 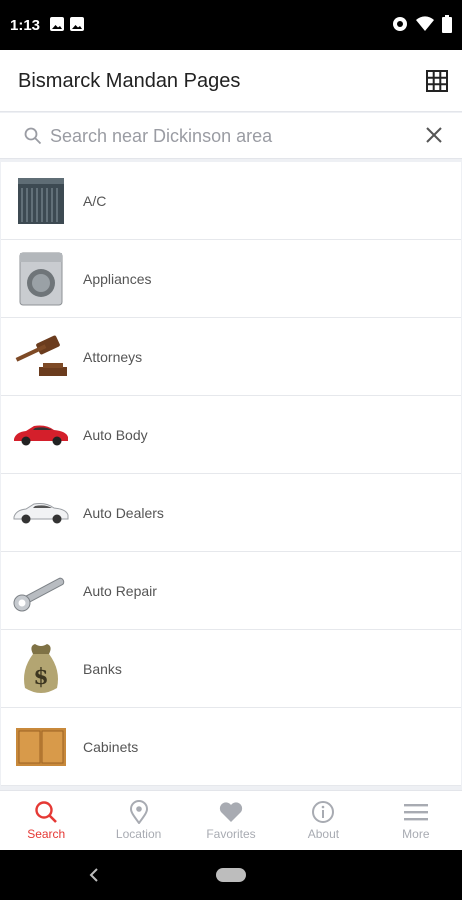 I want to click on system-nav-bar, so click(x=231, y=875).